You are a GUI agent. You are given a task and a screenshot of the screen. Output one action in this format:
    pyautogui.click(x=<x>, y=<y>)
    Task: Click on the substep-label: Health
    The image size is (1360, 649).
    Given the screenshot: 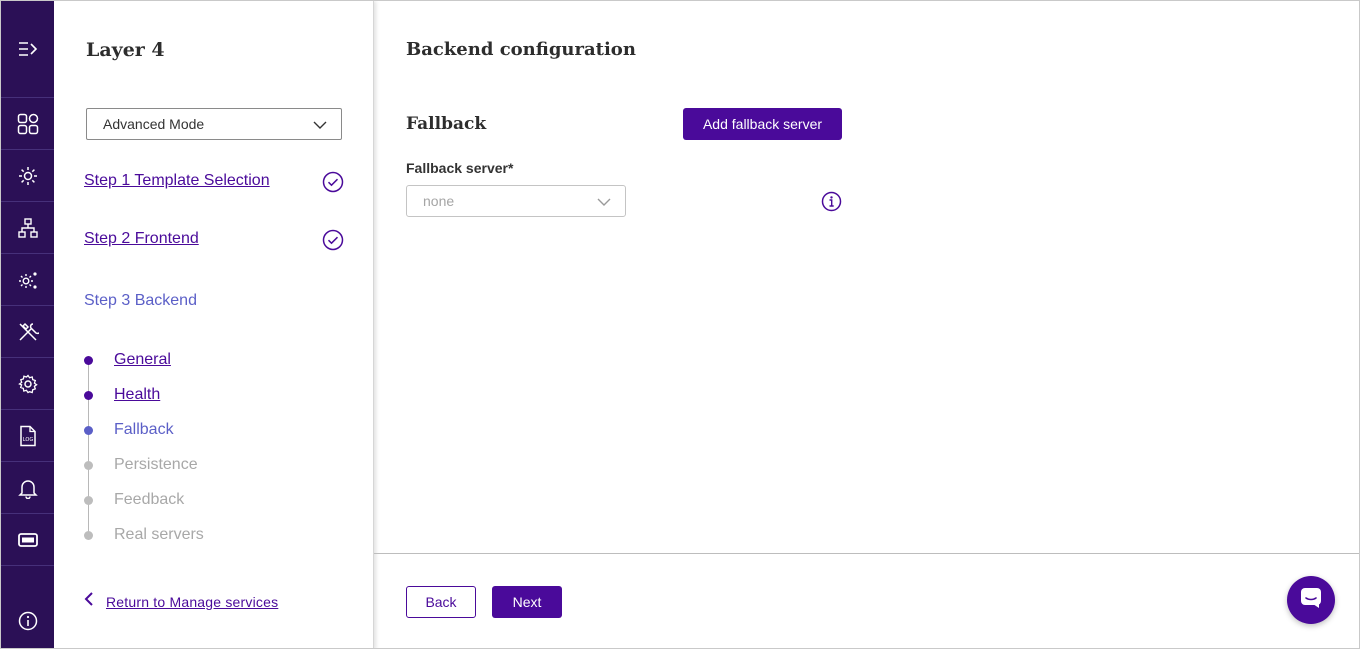 What is the action you would take?
    pyautogui.click(x=137, y=394)
    